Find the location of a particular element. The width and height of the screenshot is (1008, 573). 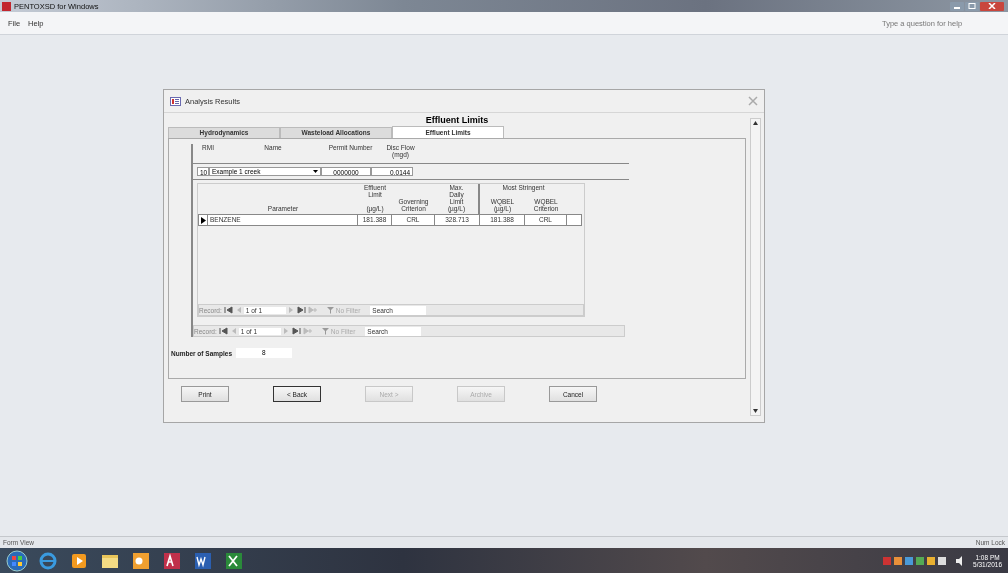

form-heading: Effluent Limits is located at coordinates (457, 121).